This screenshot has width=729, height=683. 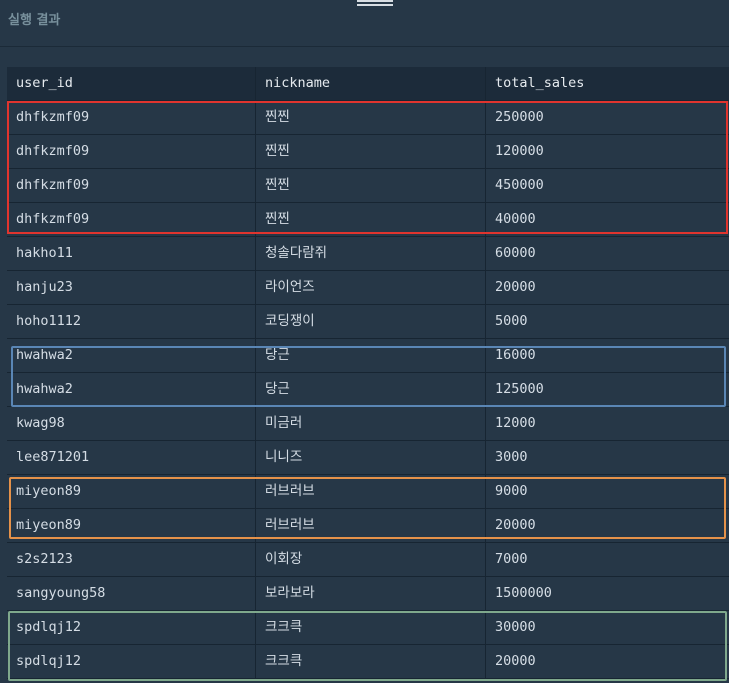 What do you see at coordinates (519, 151) in the screenshot?
I see `cell-total-sales: 120000` at bounding box center [519, 151].